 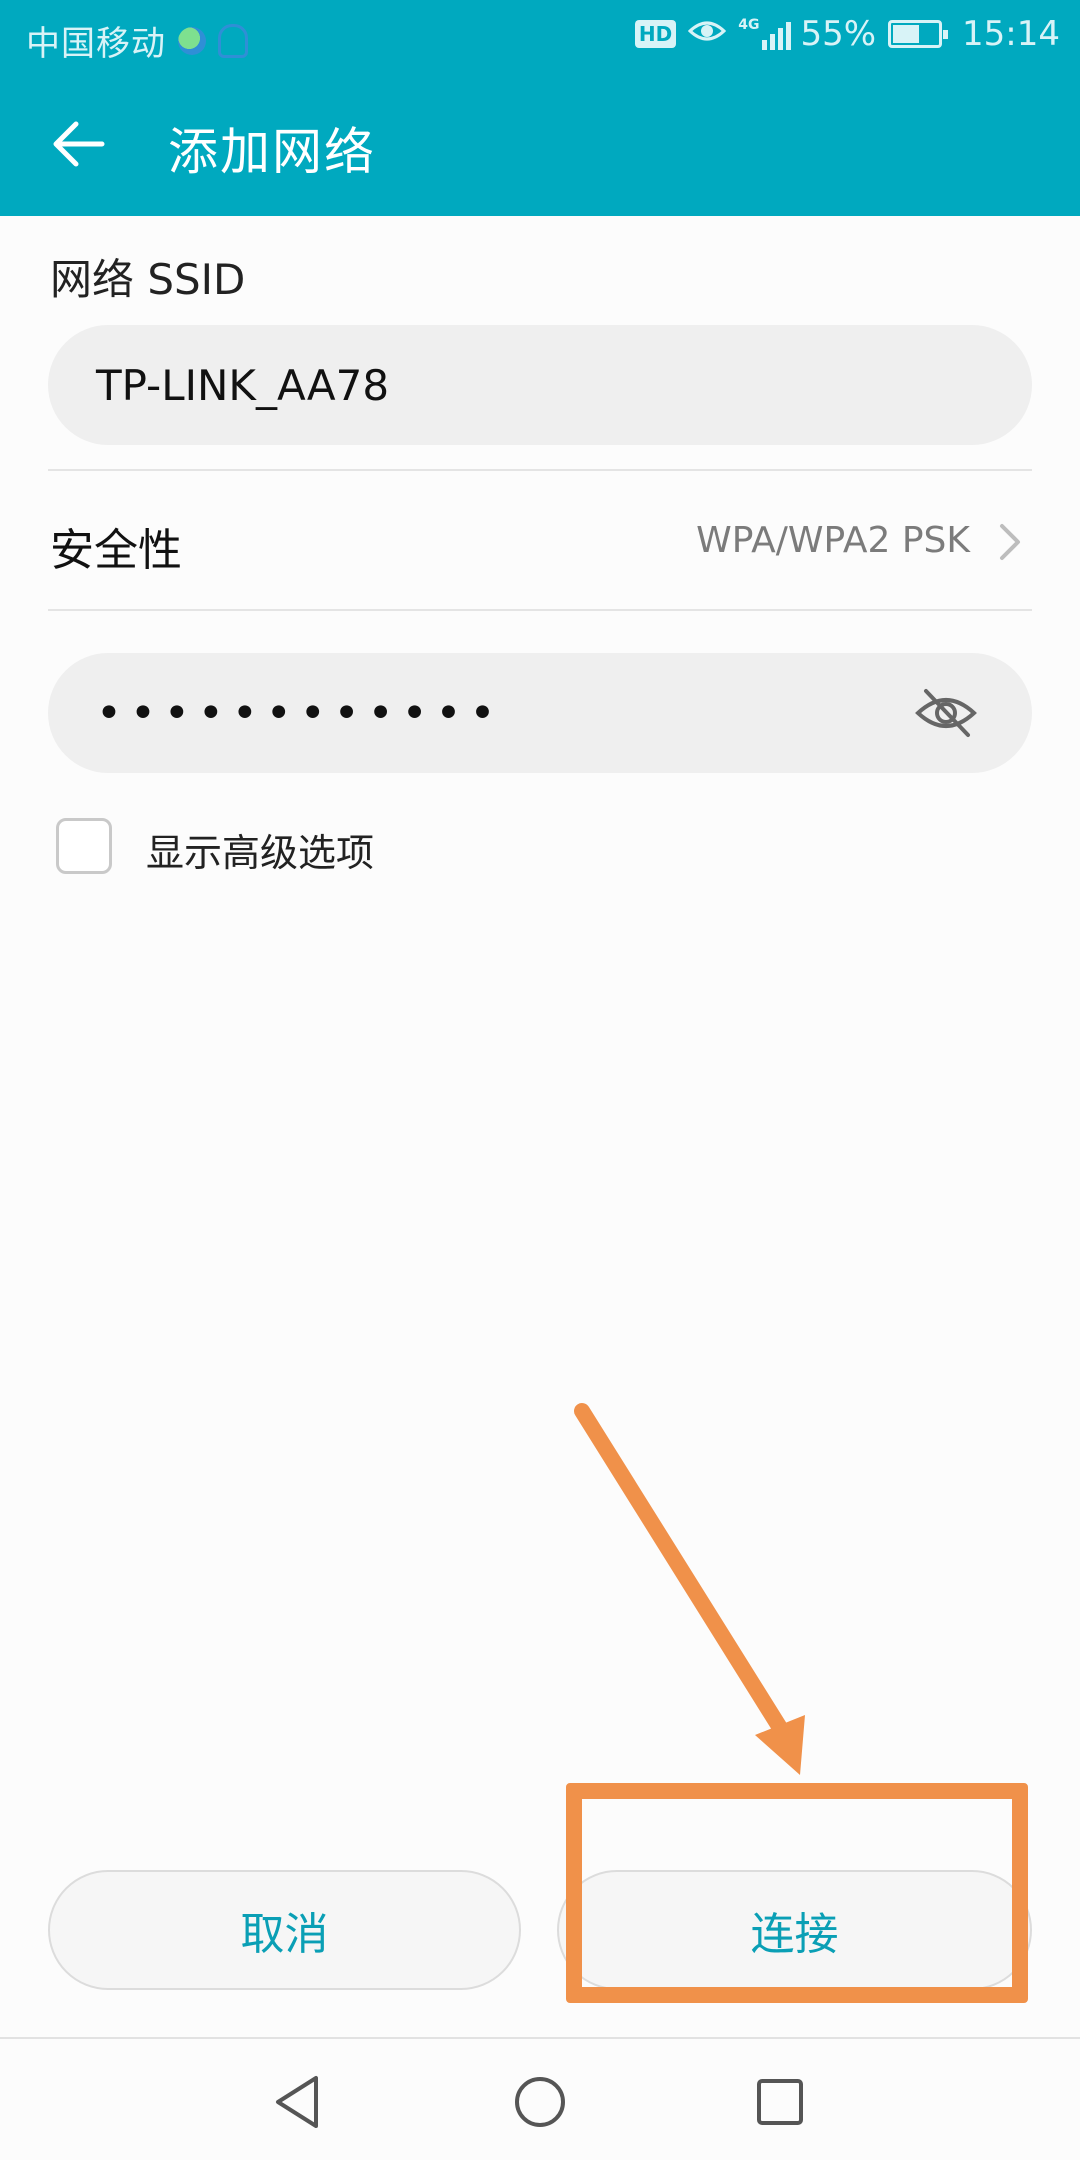 I want to click on navigation-bar, so click(x=540, y=2098).